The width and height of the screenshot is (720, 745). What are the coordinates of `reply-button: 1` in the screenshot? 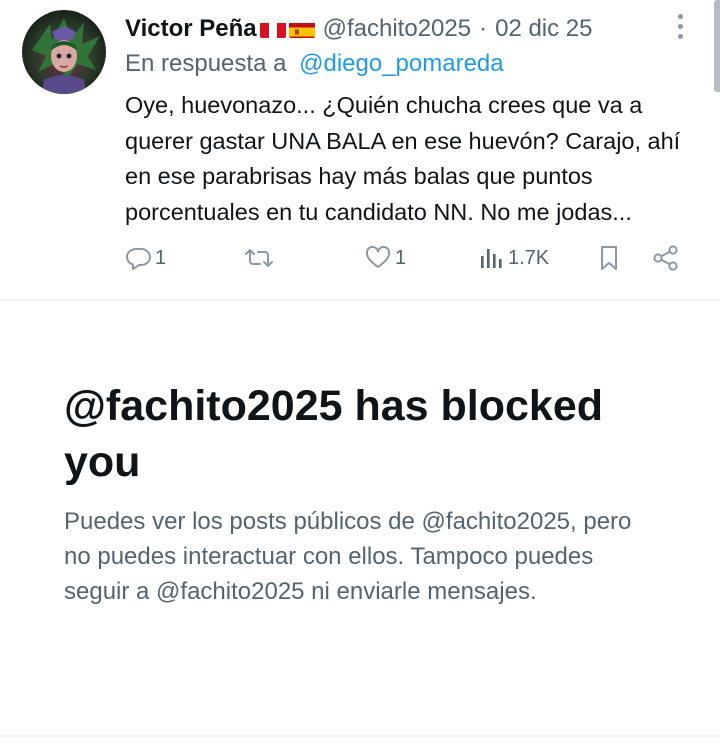 It's located at (146, 258).